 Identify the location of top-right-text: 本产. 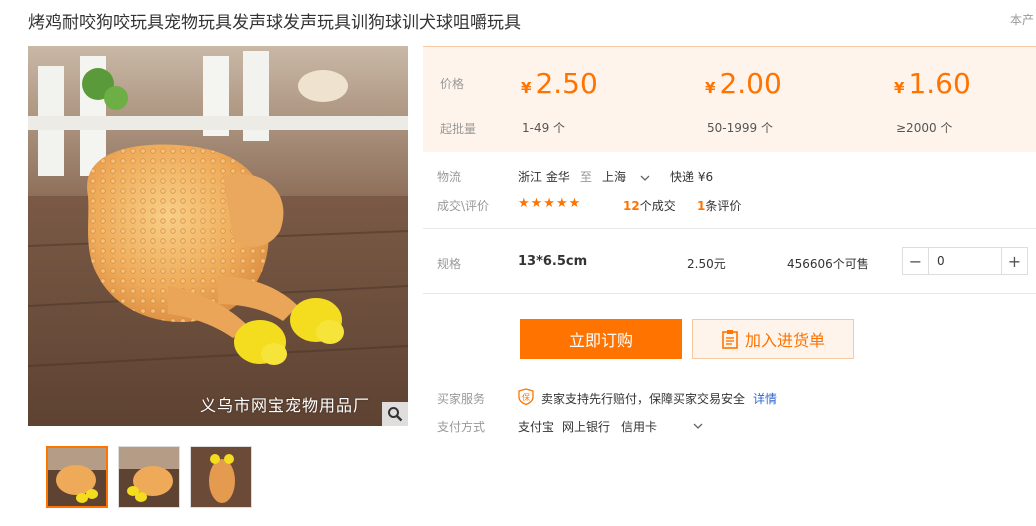
(1022, 19).